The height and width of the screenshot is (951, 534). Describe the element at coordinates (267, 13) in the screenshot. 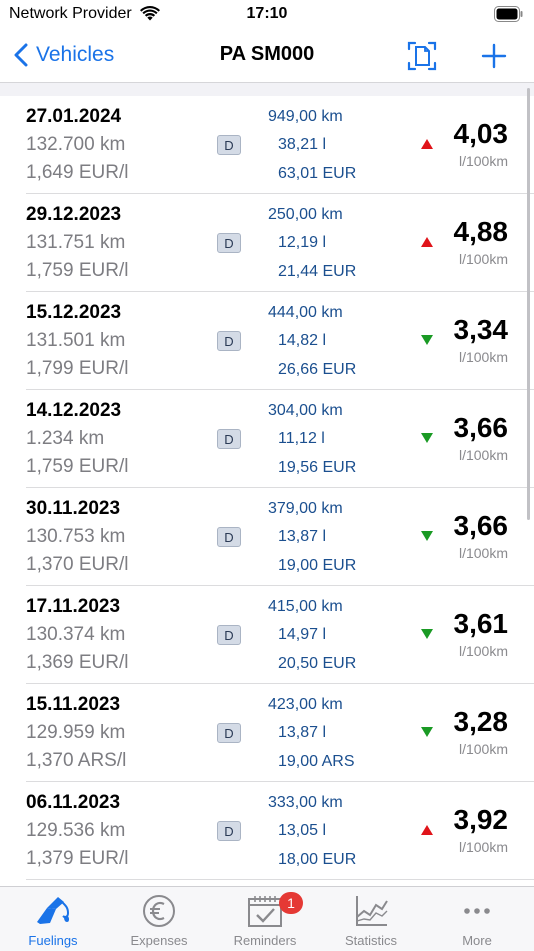

I see `clock: 17:10` at that location.